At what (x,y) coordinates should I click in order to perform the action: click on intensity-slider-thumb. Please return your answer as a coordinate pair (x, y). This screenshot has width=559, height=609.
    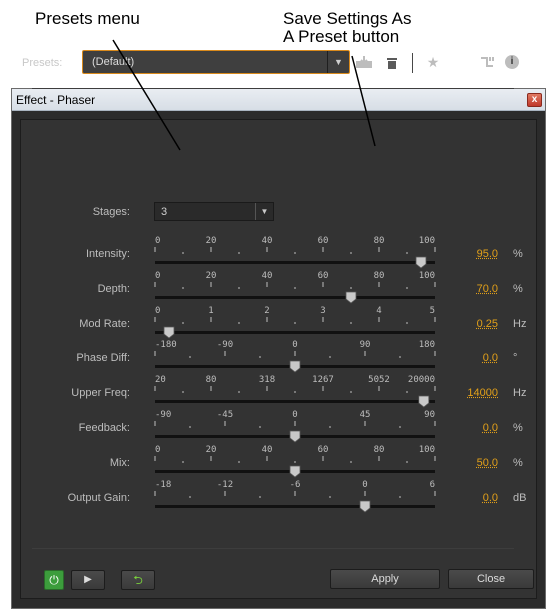
    Looking at the image, I should click on (421, 262).